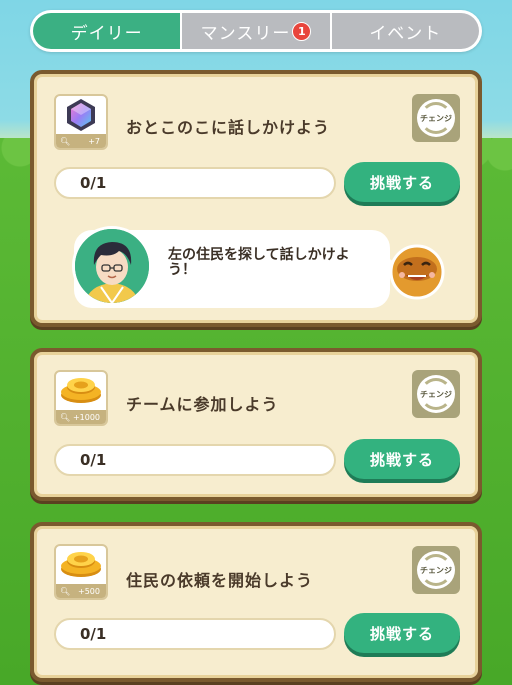 This screenshot has width=512, height=685. What do you see at coordinates (302, 31) in the screenshot?
I see `notification-badge: 1` at bounding box center [302, 31].